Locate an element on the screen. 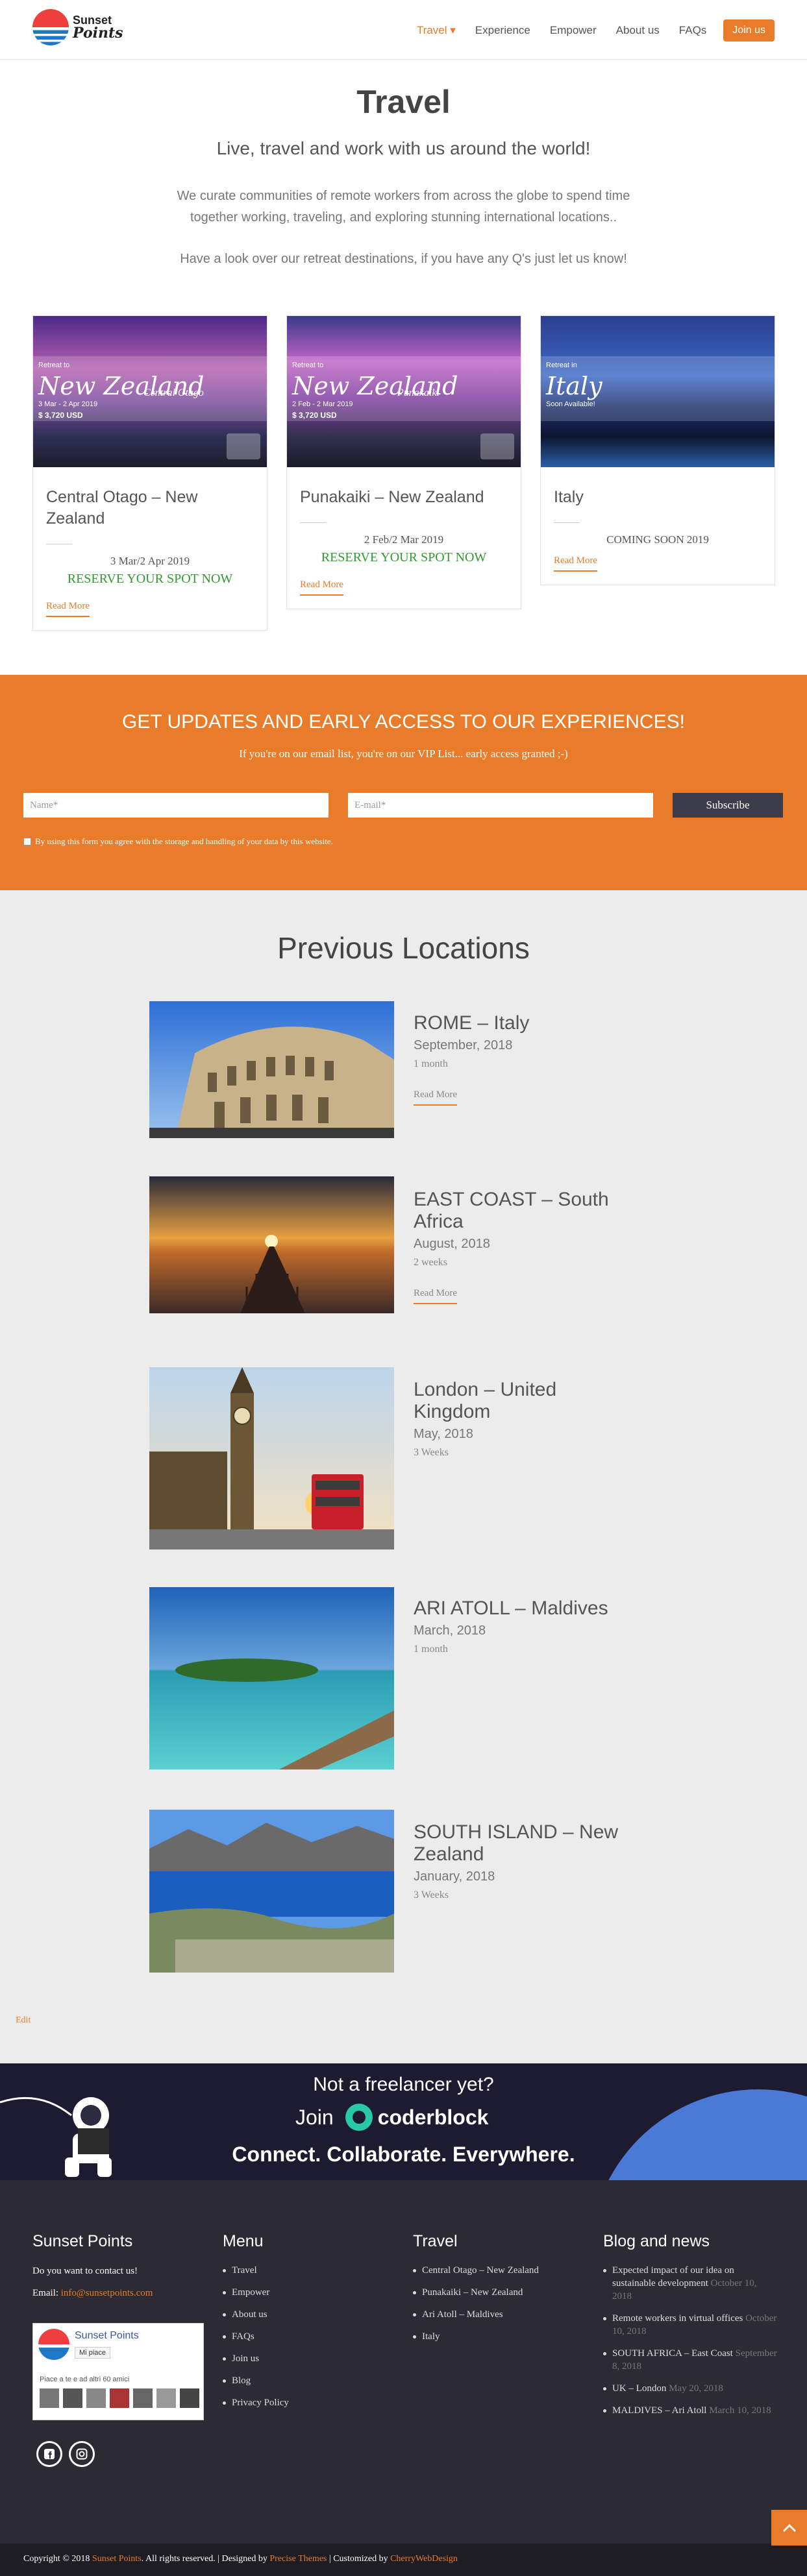 Image resolution: width=807 pixels, height=2576 pixels. fb-like-button: Mi piace is located at coordinates (92, 2353).